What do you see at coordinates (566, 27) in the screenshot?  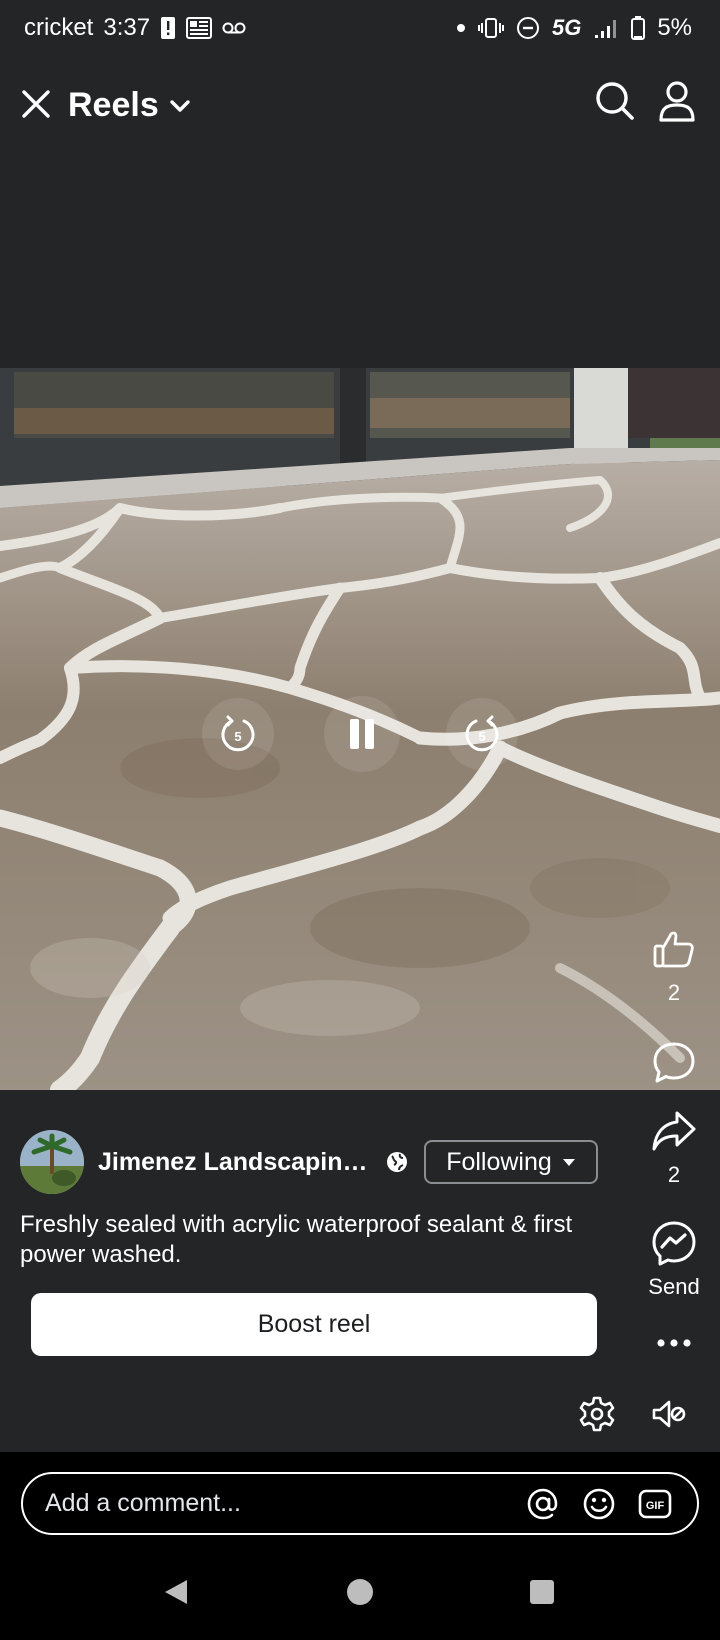 I see `network-type: 5G` at bounding box center [566, 27].